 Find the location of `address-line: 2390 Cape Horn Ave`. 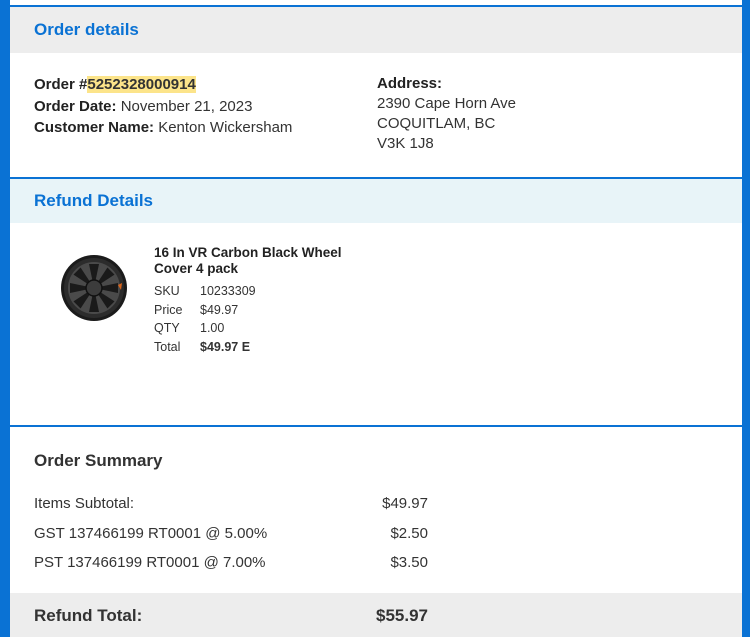

address-line: 2390 Cape Horn Ave is located at coordinates (446, 103).